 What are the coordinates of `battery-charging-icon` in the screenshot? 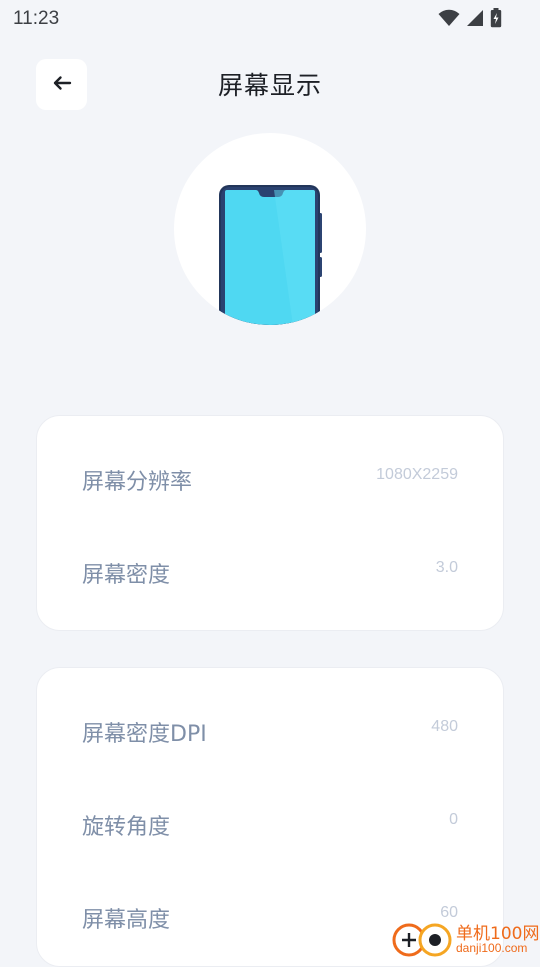 It's located at (496, 18).